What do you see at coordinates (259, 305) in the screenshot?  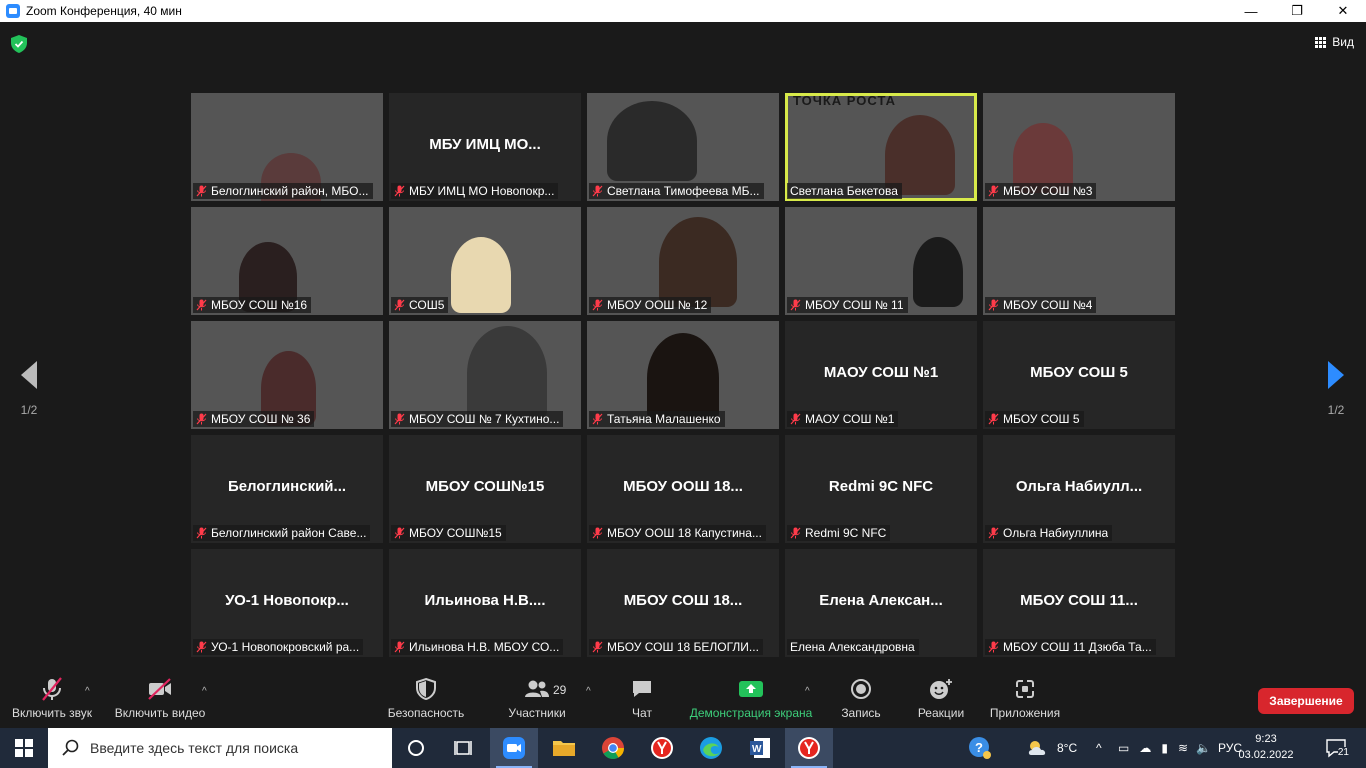 I see `participant-name-text: МБОУ СОШ №16` at bounding box center [259, 305].